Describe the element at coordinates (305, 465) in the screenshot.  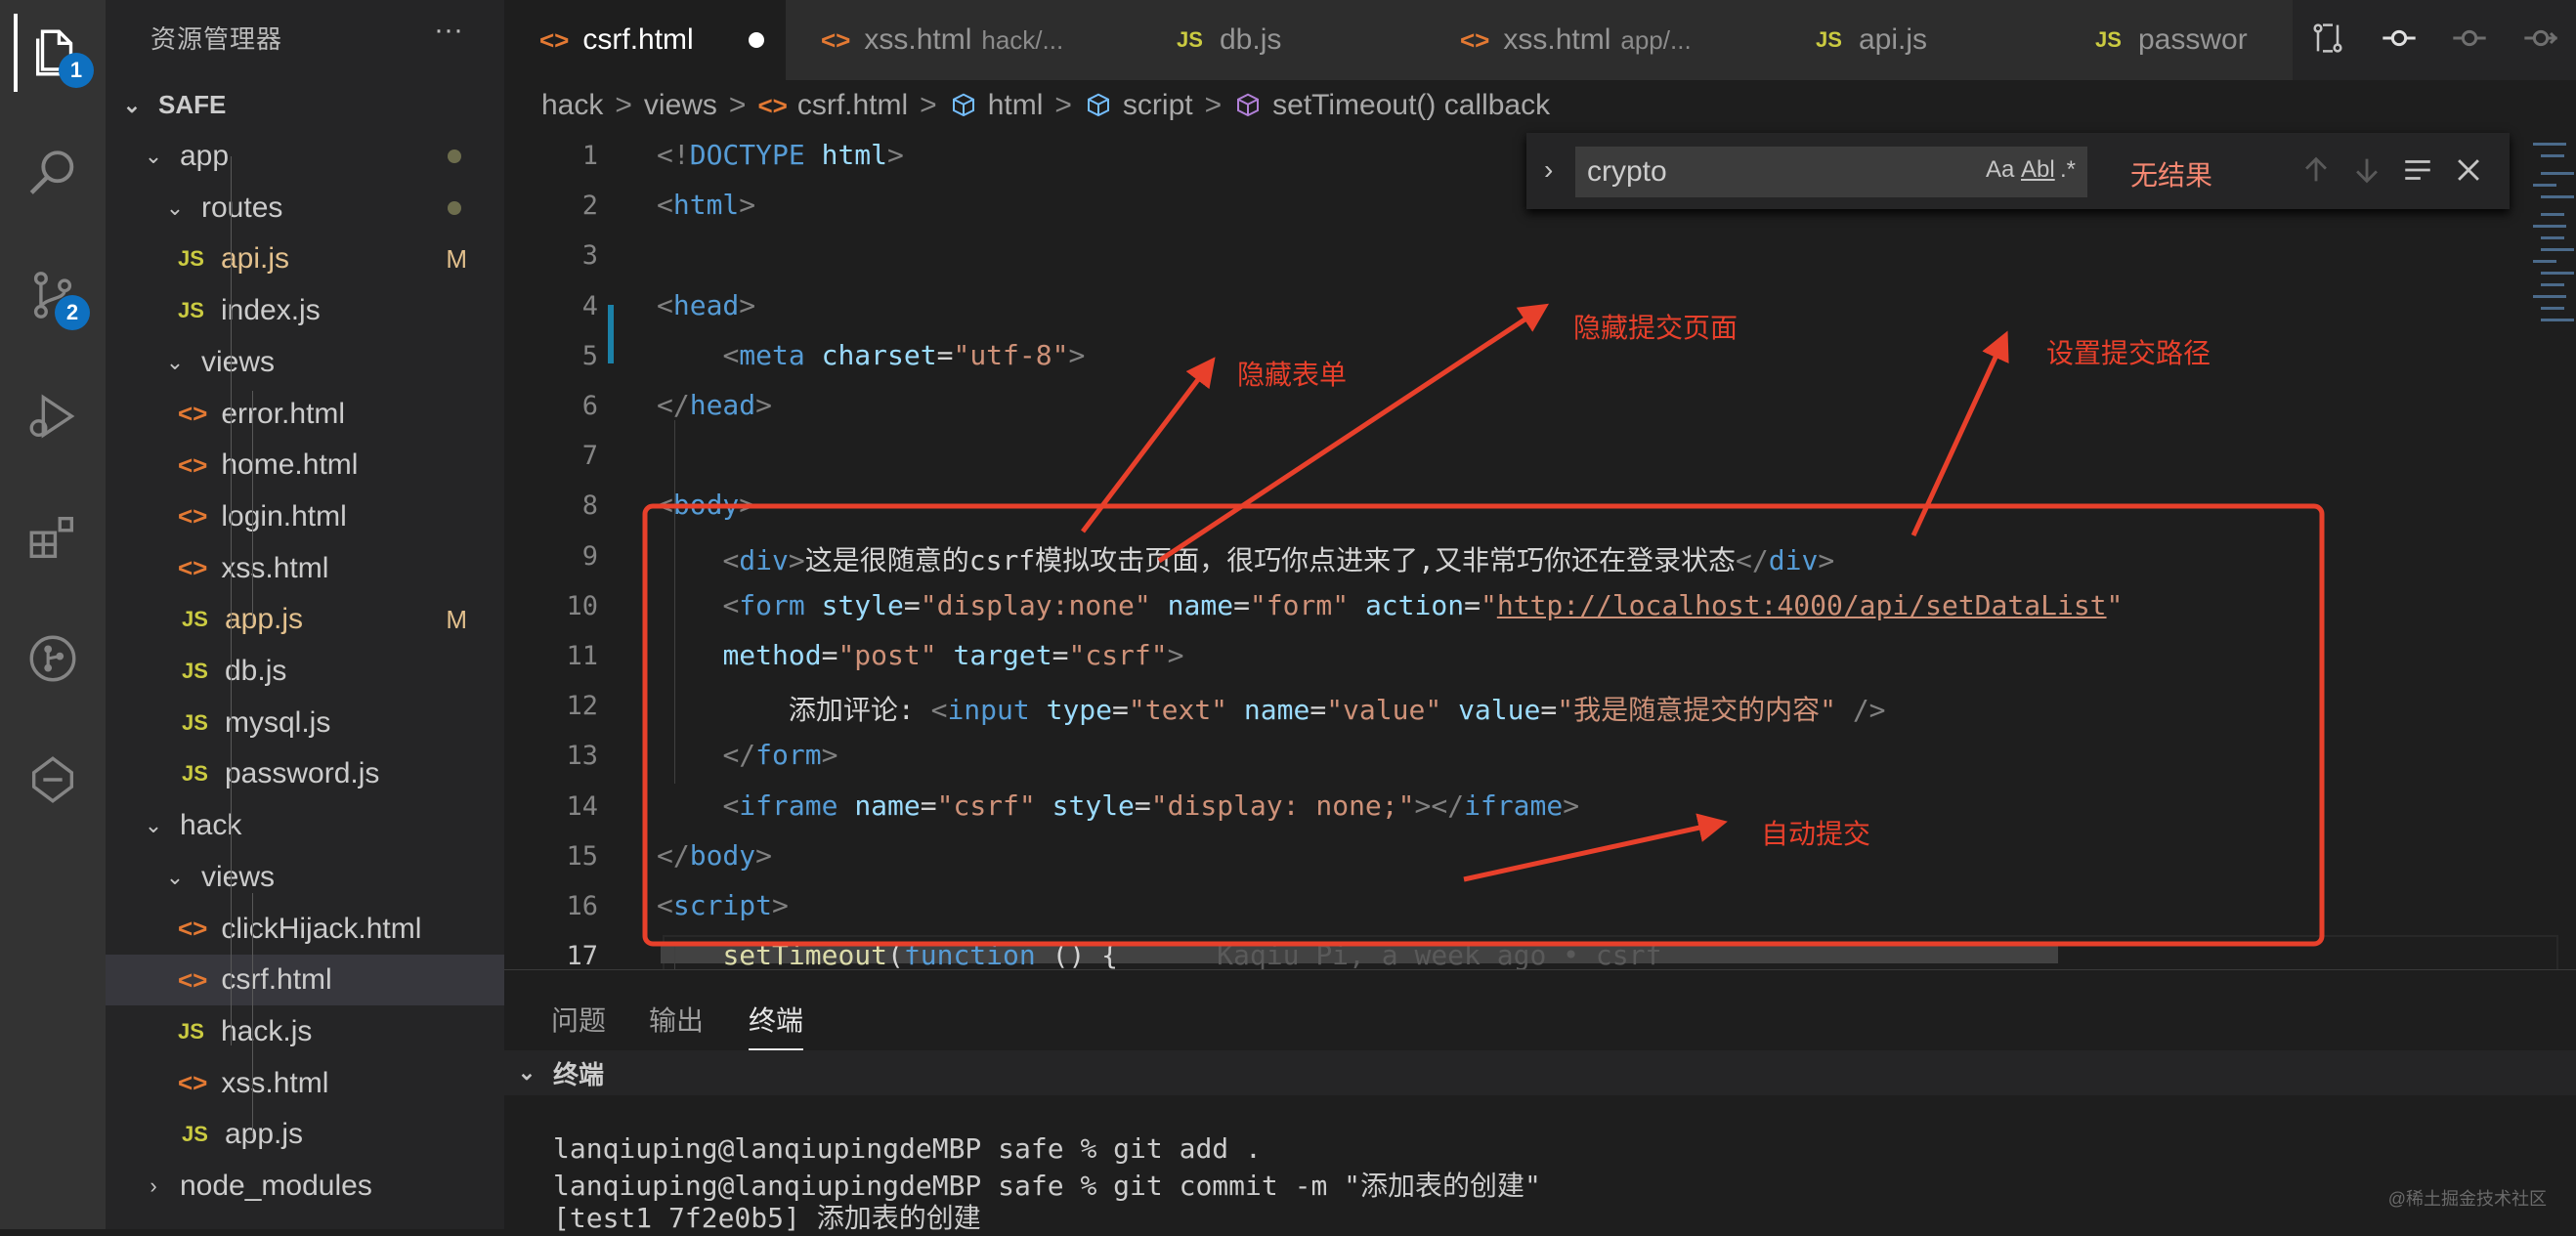
I see `tree-file: <> home.html` at that location.